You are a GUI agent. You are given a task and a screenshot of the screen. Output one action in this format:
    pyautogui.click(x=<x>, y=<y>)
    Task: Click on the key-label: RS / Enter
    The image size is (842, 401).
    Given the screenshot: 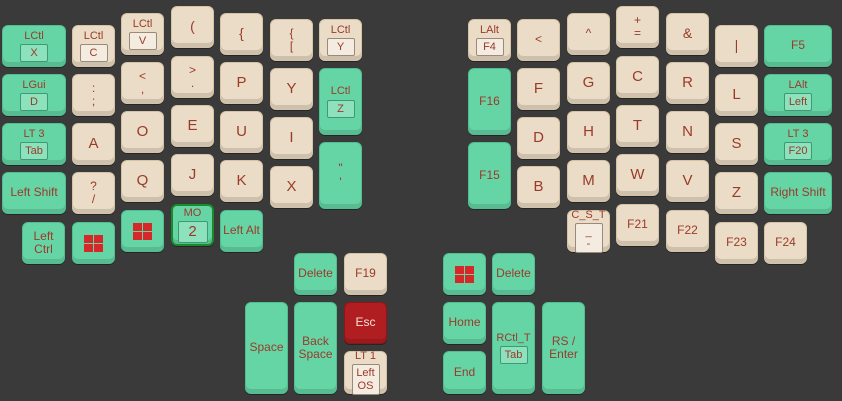 What is the action you would take?
    pyautogui.click(x=563, y=347)
    